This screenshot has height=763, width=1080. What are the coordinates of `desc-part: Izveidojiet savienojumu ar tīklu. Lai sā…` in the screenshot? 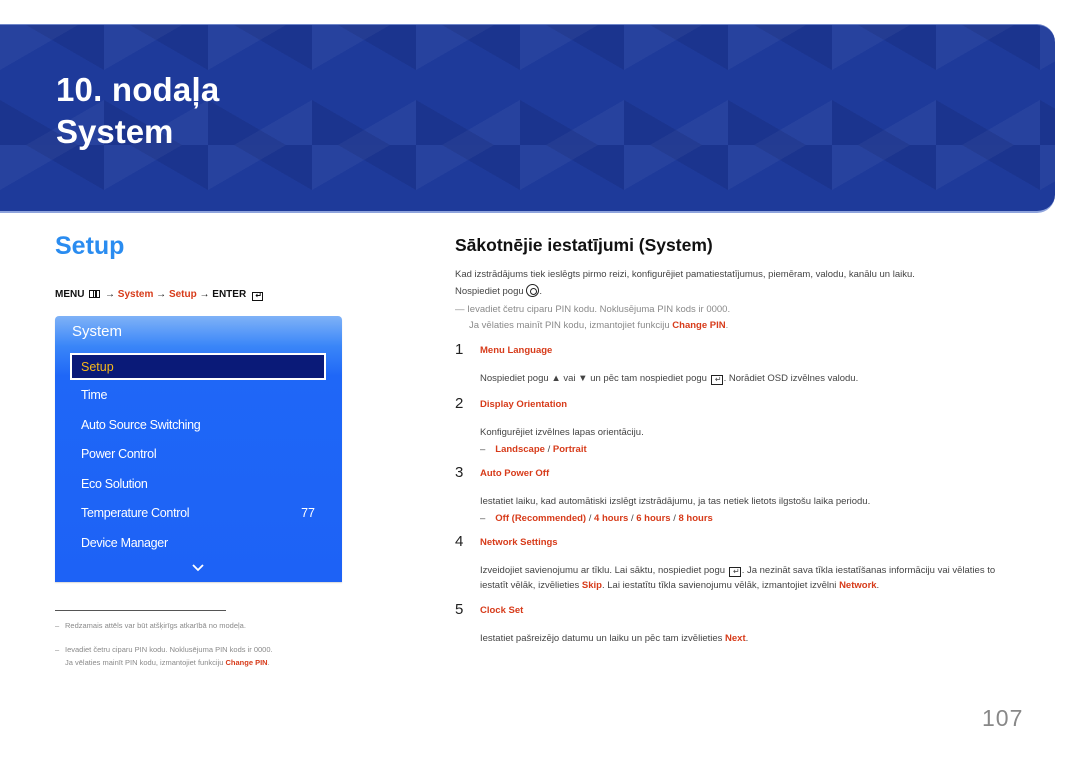 It's located at (604, 570).